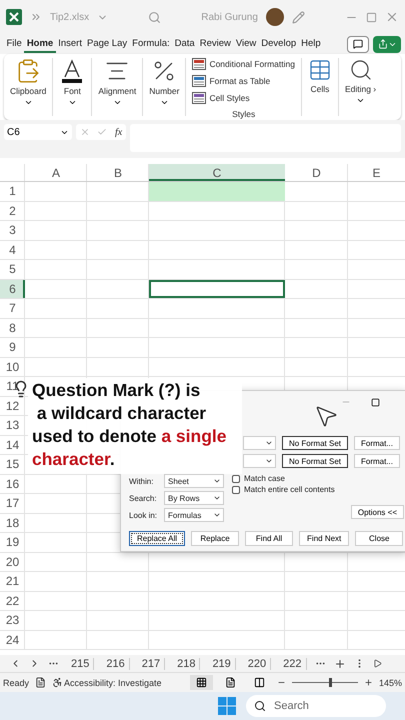 The width and height of the screenshot is (405, 720). What do you see at coordinates (360, 89) in the screenshot?
I see `ribbon-group-button: Editing ›` at bounding box center [360, 89].